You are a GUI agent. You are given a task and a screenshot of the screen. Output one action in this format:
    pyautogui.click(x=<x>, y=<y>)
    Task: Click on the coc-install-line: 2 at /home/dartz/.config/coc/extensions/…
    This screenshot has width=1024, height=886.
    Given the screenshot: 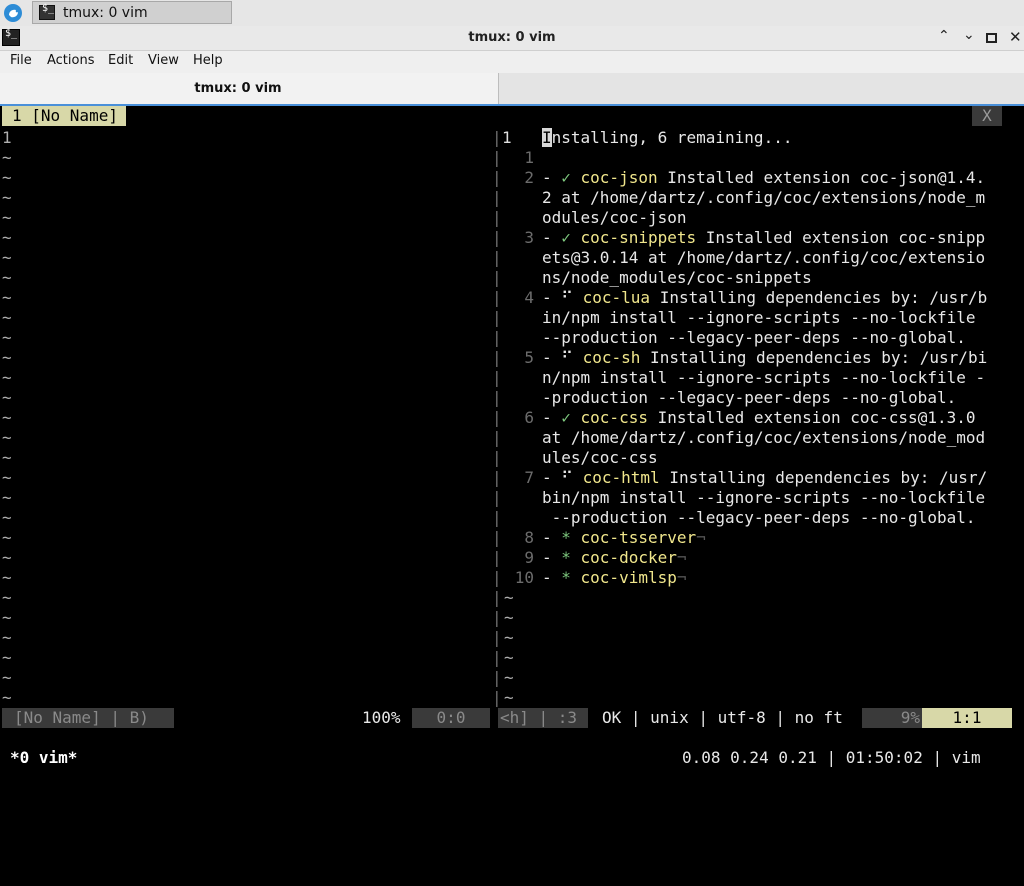 What is the action you would take?
    pyautogui.click(x=763, y=198)
    